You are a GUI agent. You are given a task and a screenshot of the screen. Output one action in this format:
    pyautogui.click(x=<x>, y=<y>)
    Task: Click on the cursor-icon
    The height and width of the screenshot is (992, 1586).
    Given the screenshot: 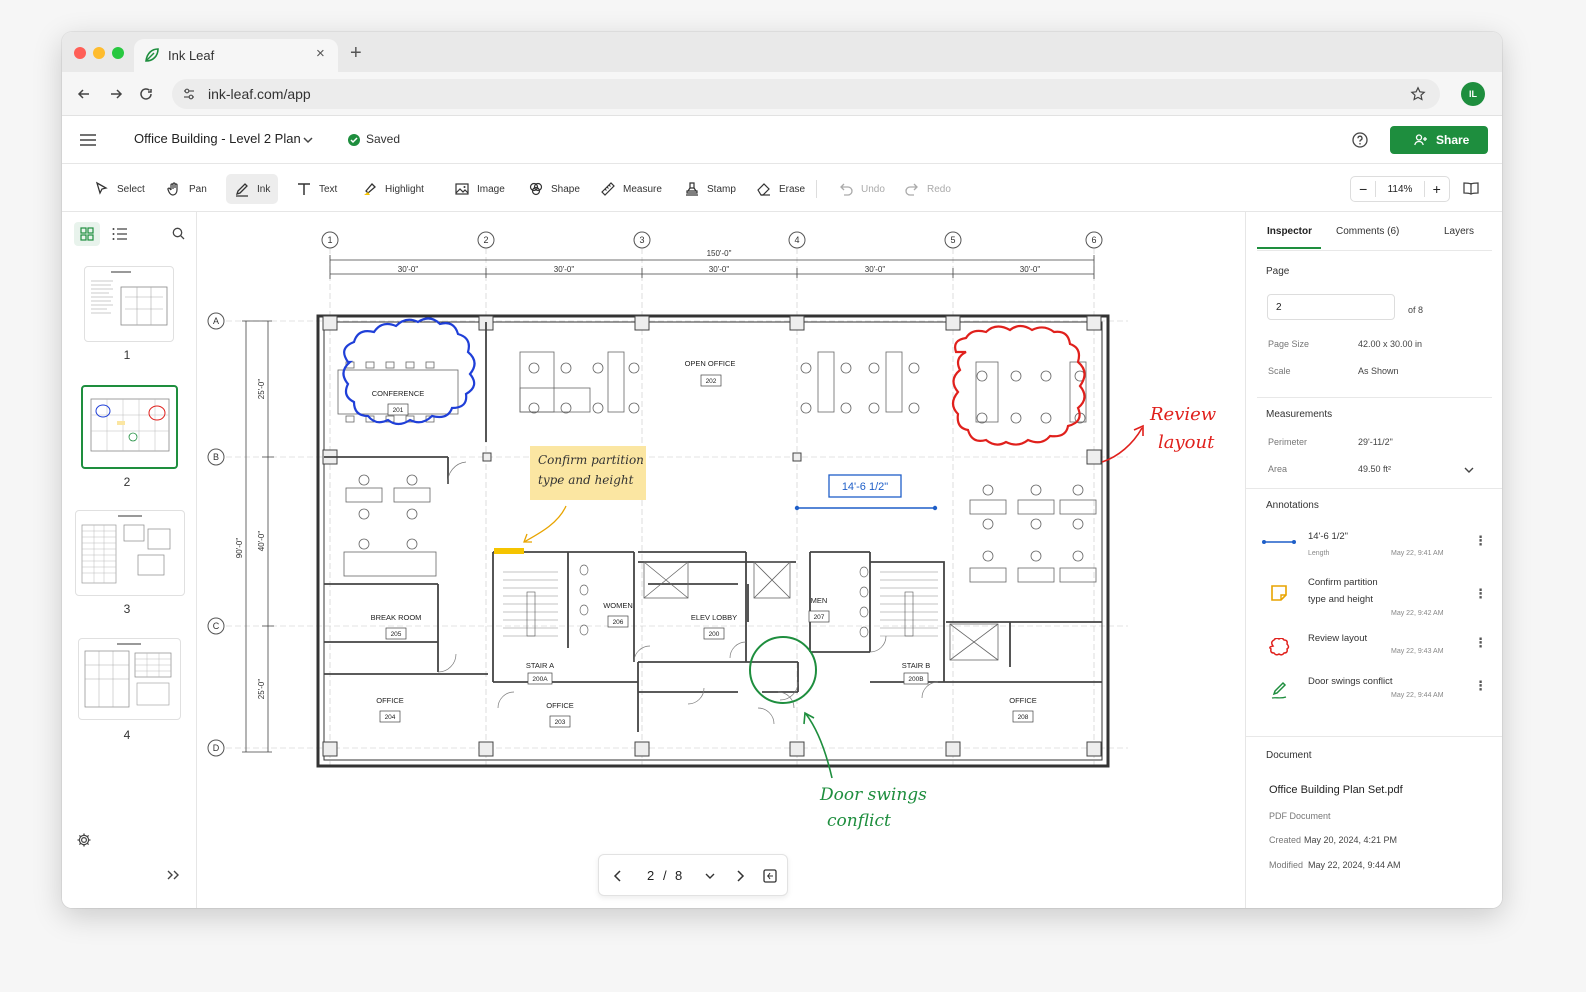 What is the action you would take?
    pyautogui.click(x=101, y=188)
    